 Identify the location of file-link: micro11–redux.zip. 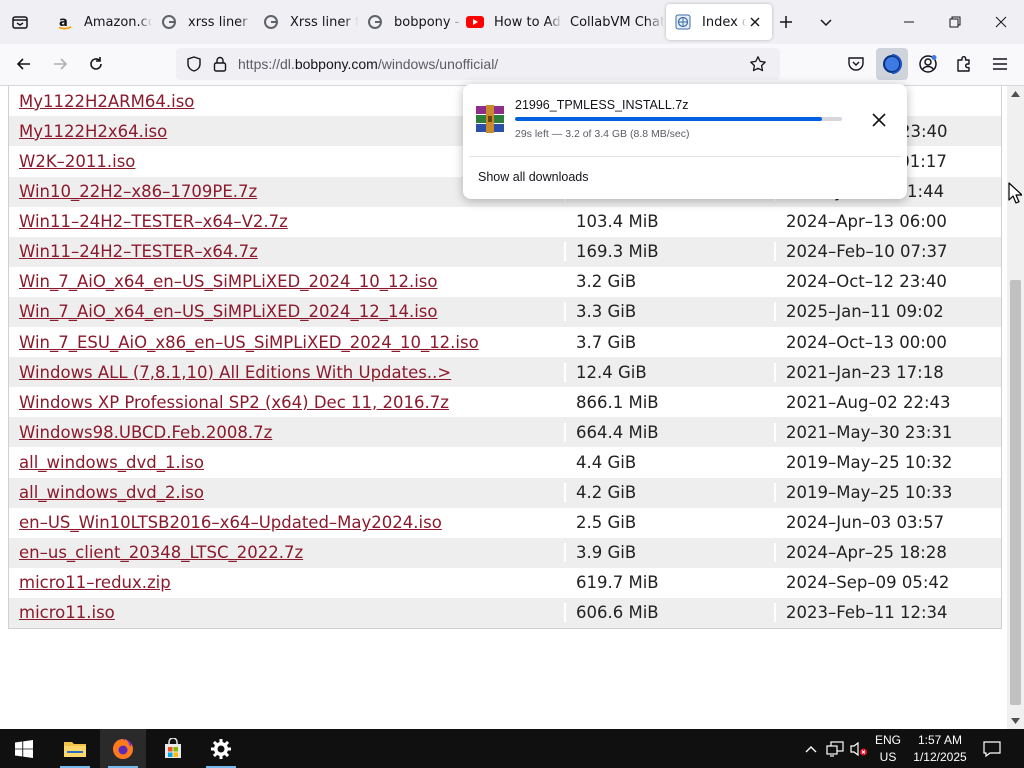
(95, 582).